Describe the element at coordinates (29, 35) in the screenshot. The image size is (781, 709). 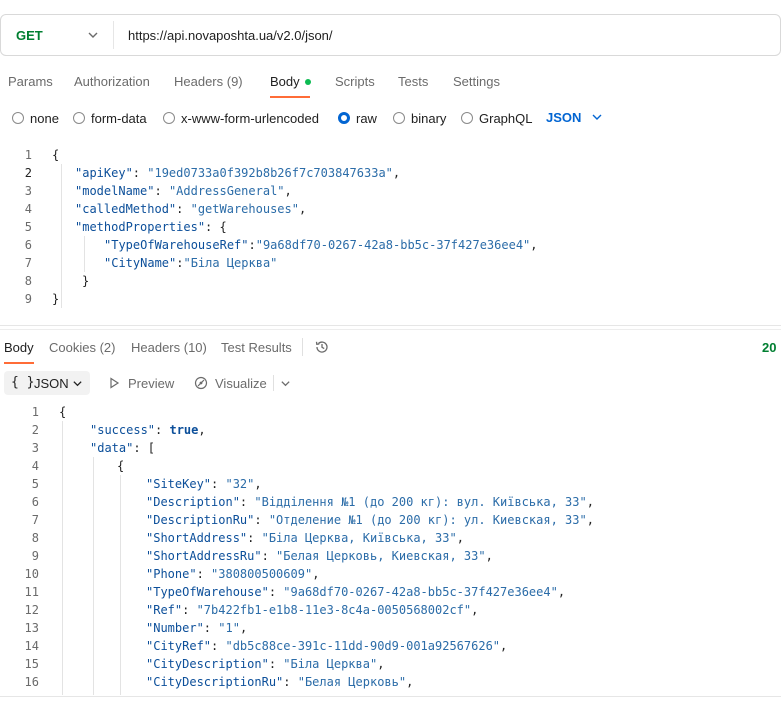
I see `method-select: GET` at that location.